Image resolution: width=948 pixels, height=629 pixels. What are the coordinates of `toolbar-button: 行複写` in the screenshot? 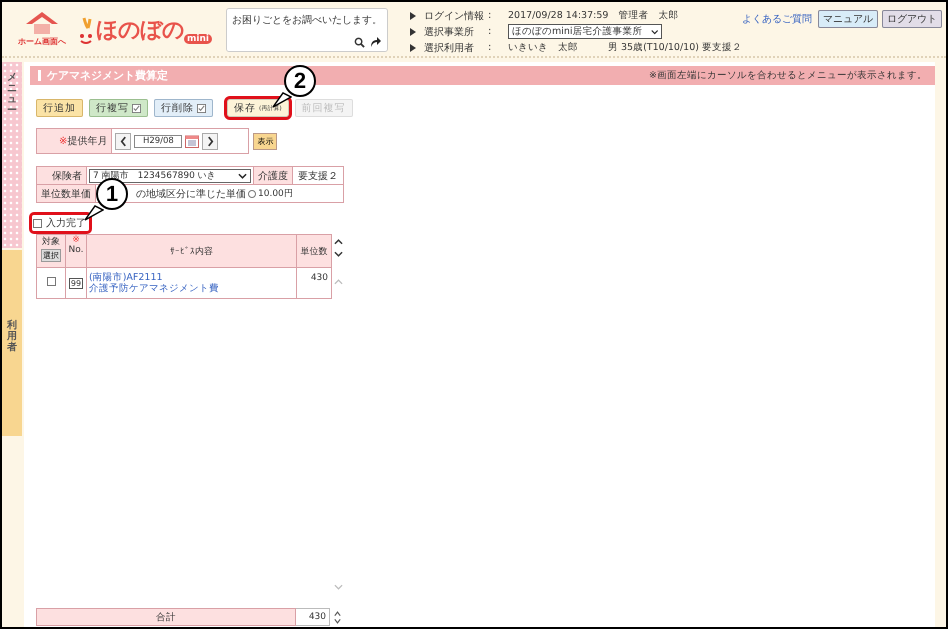 It's located at (118, 108).